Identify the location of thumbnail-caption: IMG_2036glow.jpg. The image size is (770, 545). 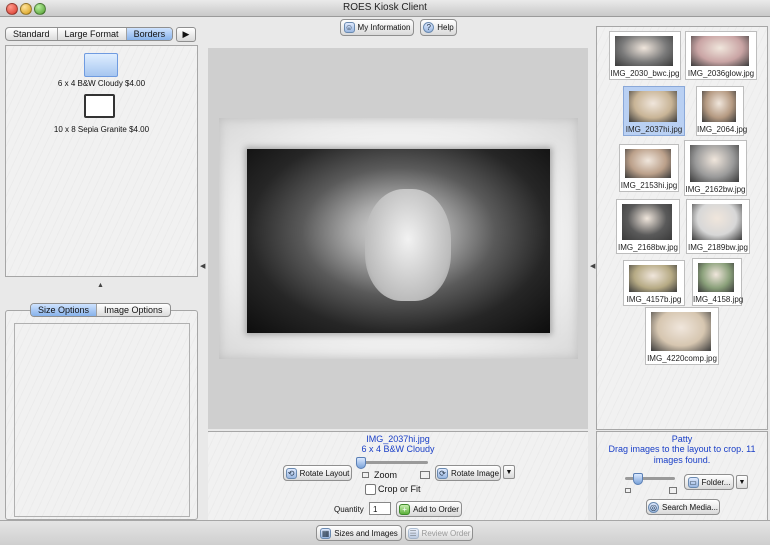
(721, 73).